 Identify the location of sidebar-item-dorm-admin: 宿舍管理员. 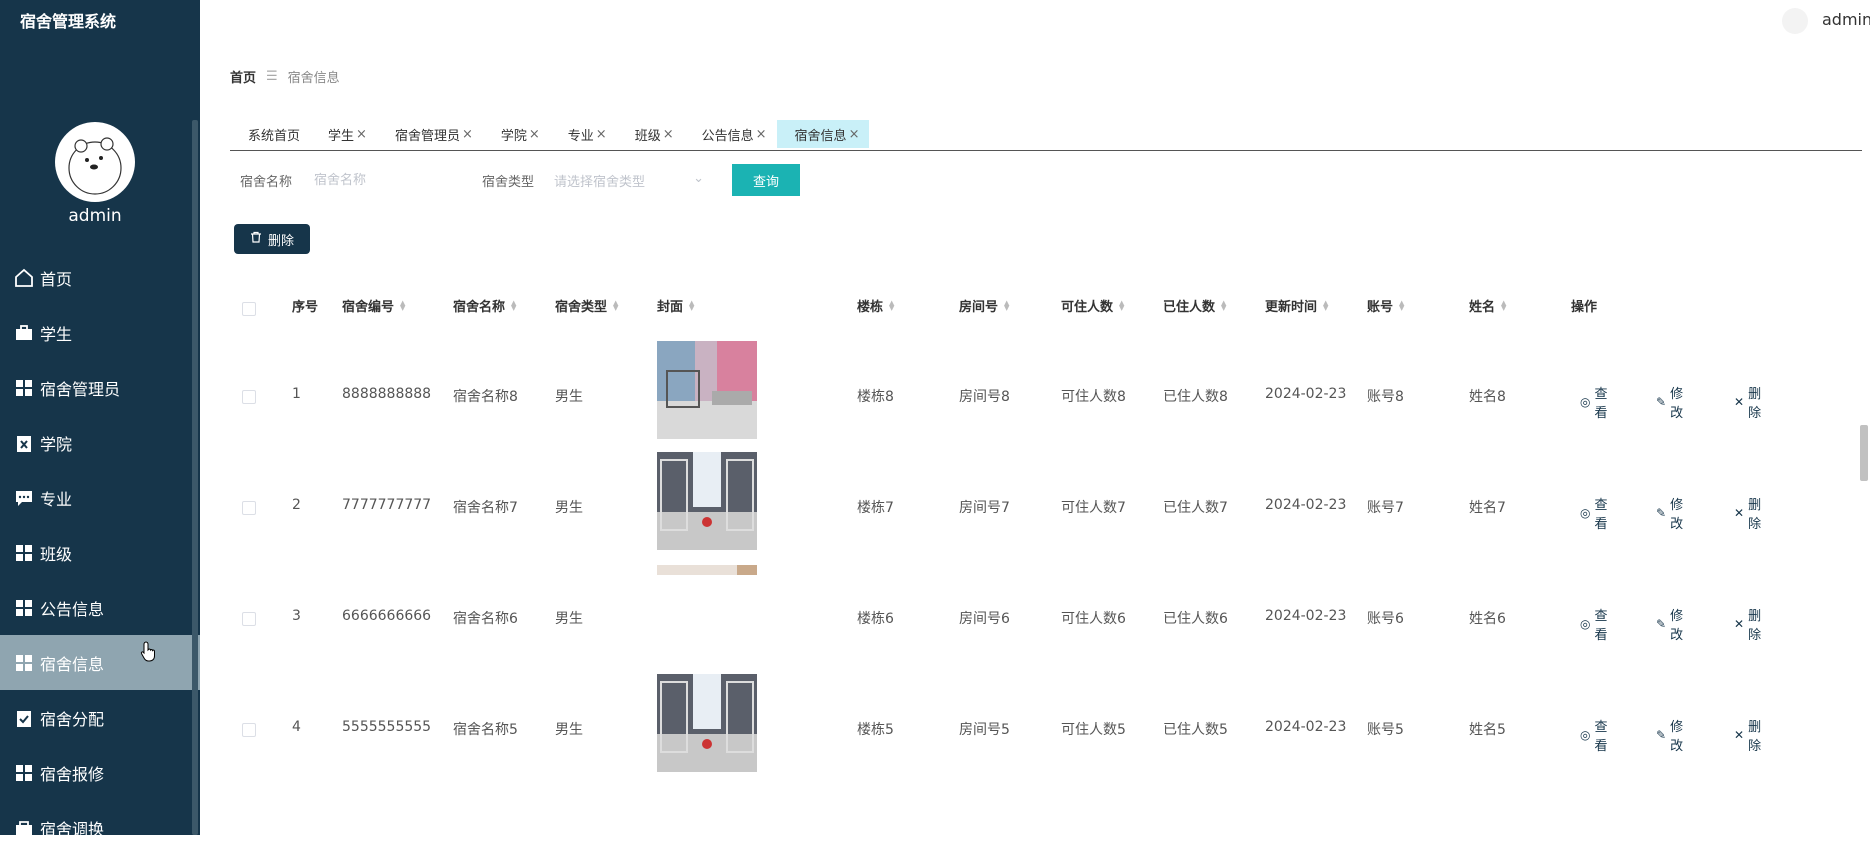
(100, 387).